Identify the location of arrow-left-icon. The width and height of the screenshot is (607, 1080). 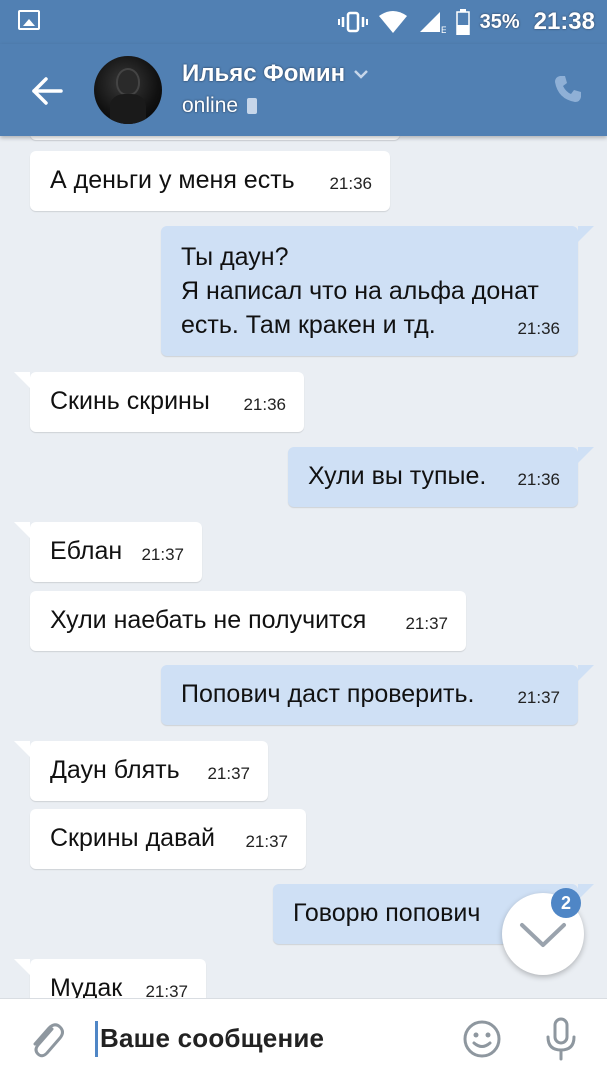
(47, 91).